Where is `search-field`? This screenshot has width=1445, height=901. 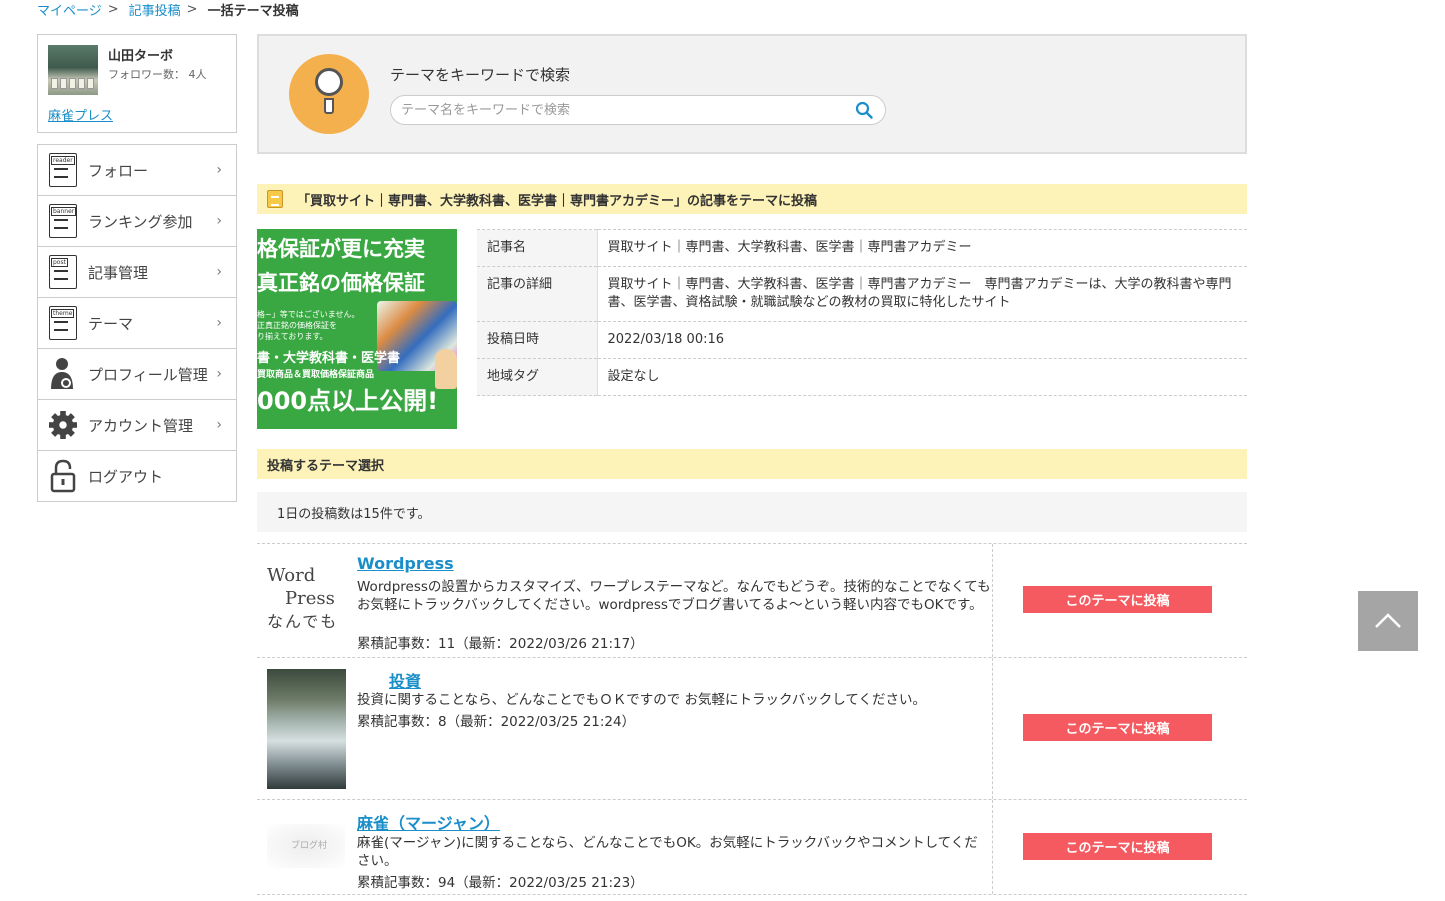
search-field is located at coordinates (638, 110).